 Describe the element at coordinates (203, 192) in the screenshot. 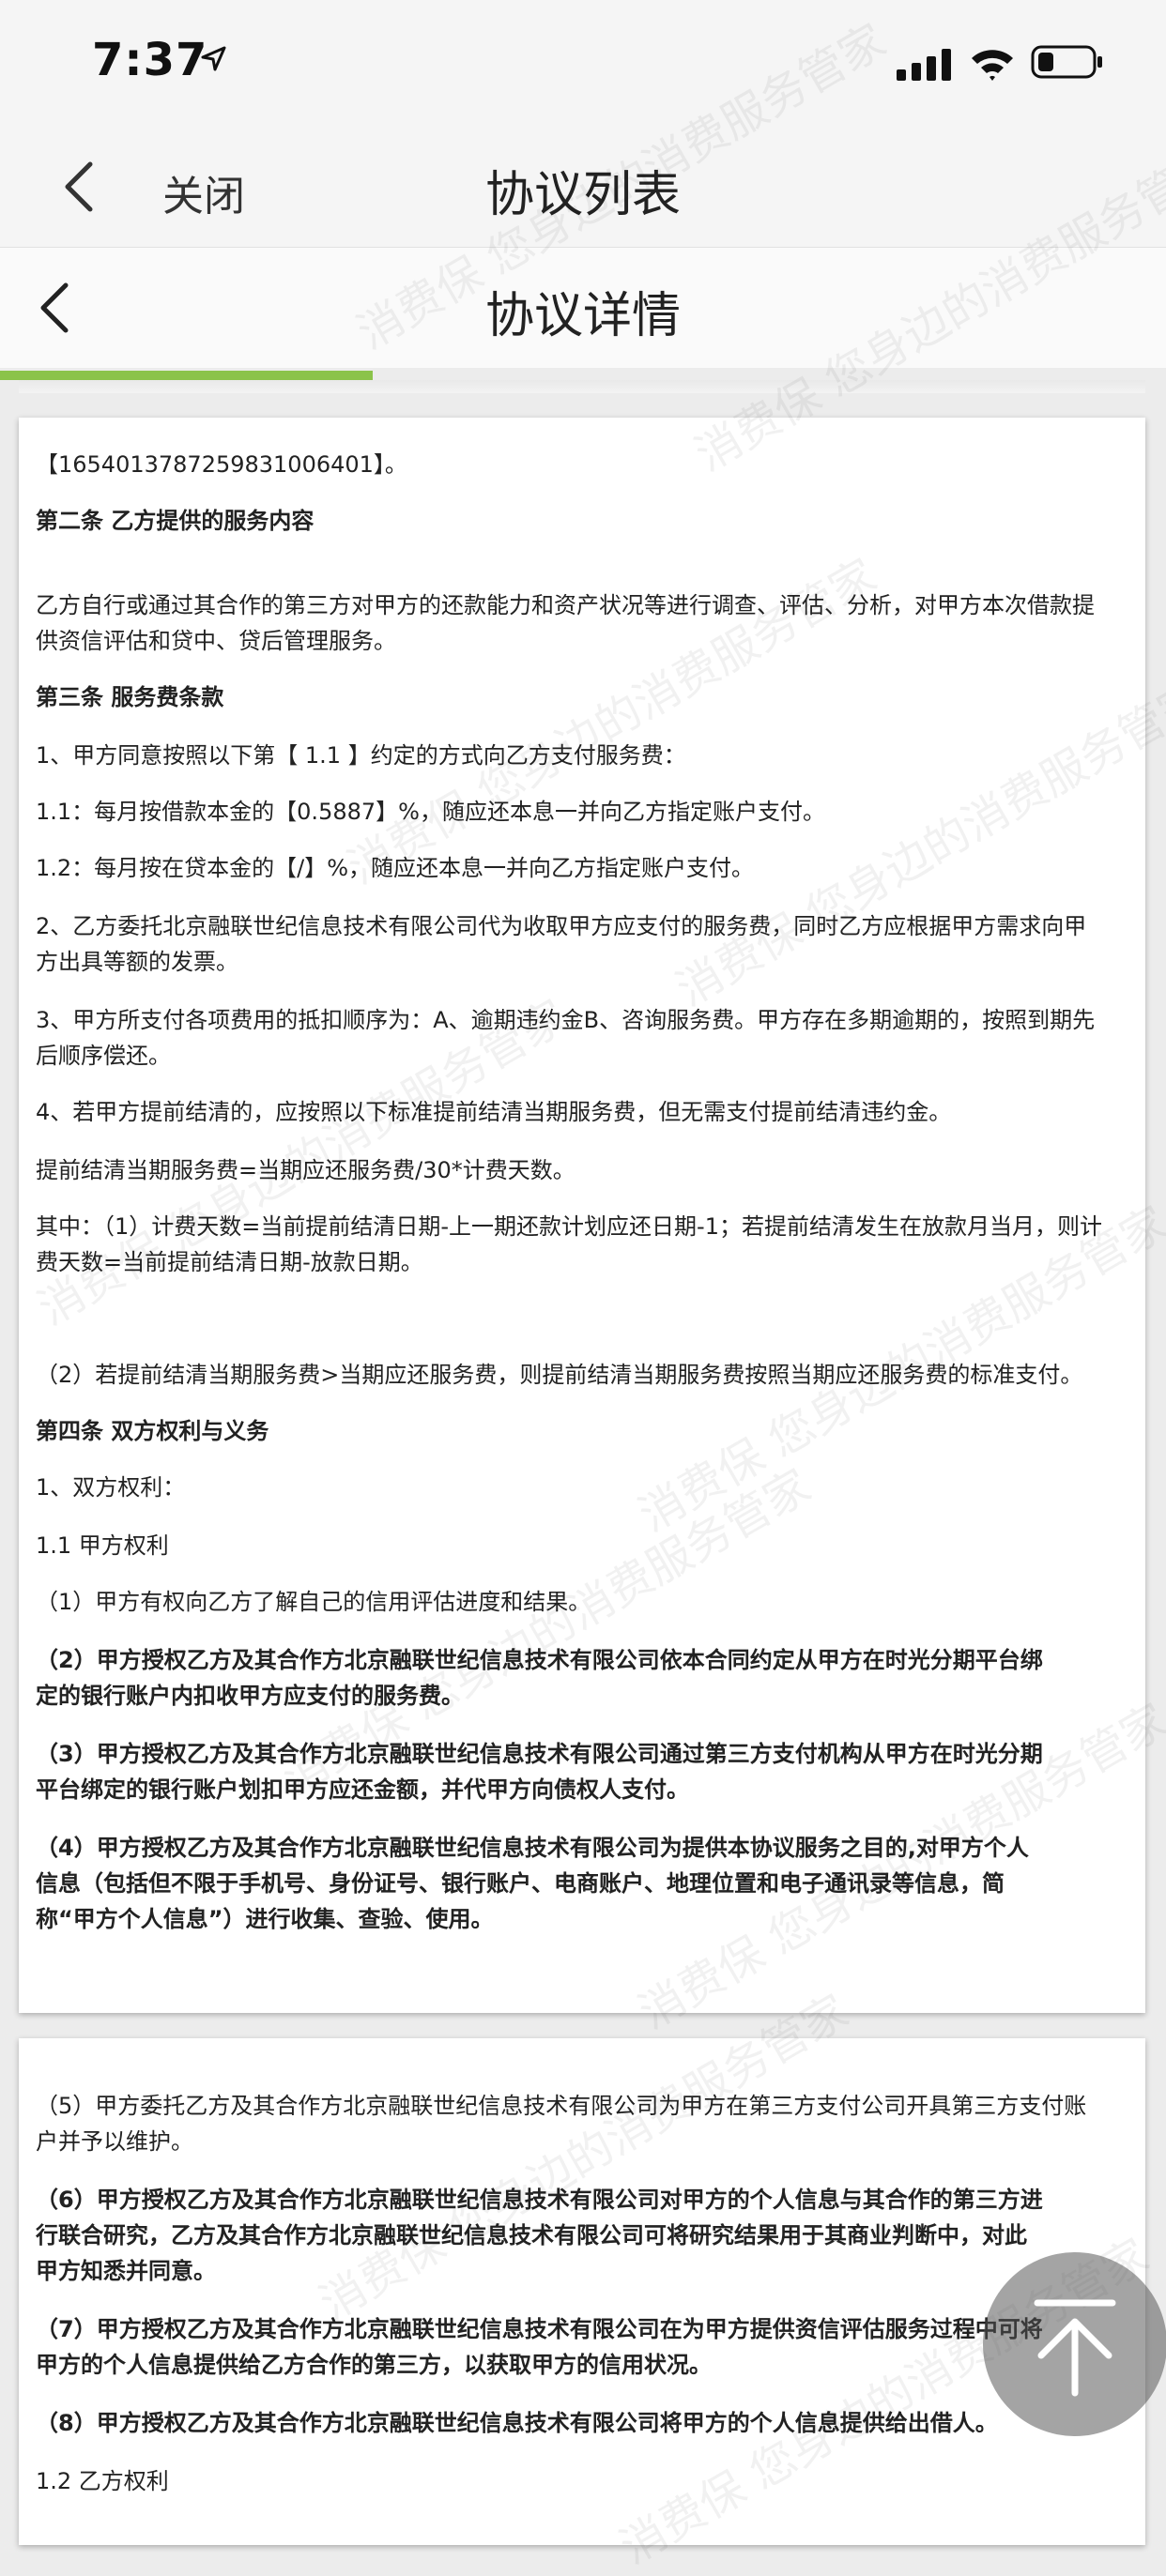

I see `close-button: 关闭` at that location.